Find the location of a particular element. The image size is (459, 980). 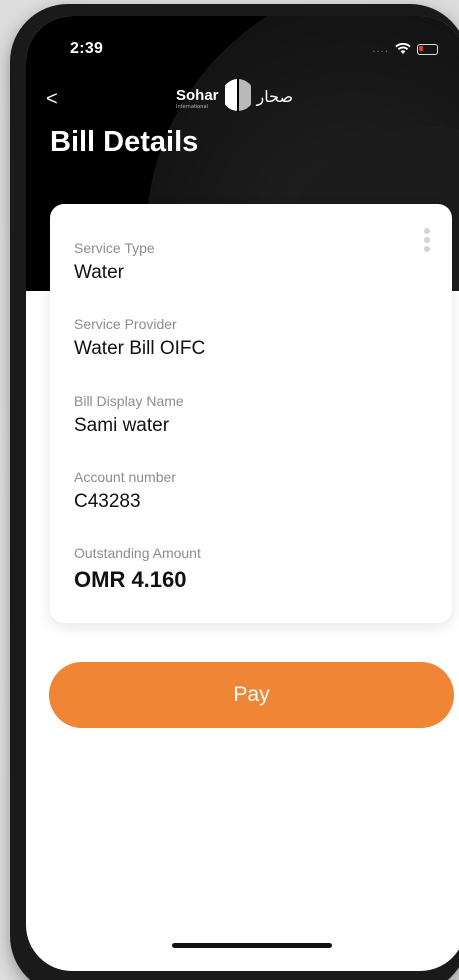

pay-button: Pay is located at coordinates (251, 695).